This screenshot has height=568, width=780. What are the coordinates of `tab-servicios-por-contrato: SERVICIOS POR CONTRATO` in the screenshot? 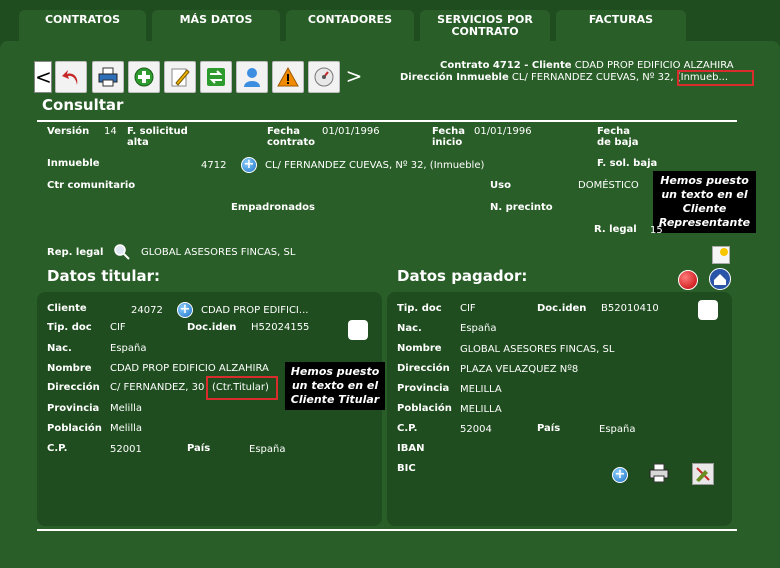 It's located at (485, 26).